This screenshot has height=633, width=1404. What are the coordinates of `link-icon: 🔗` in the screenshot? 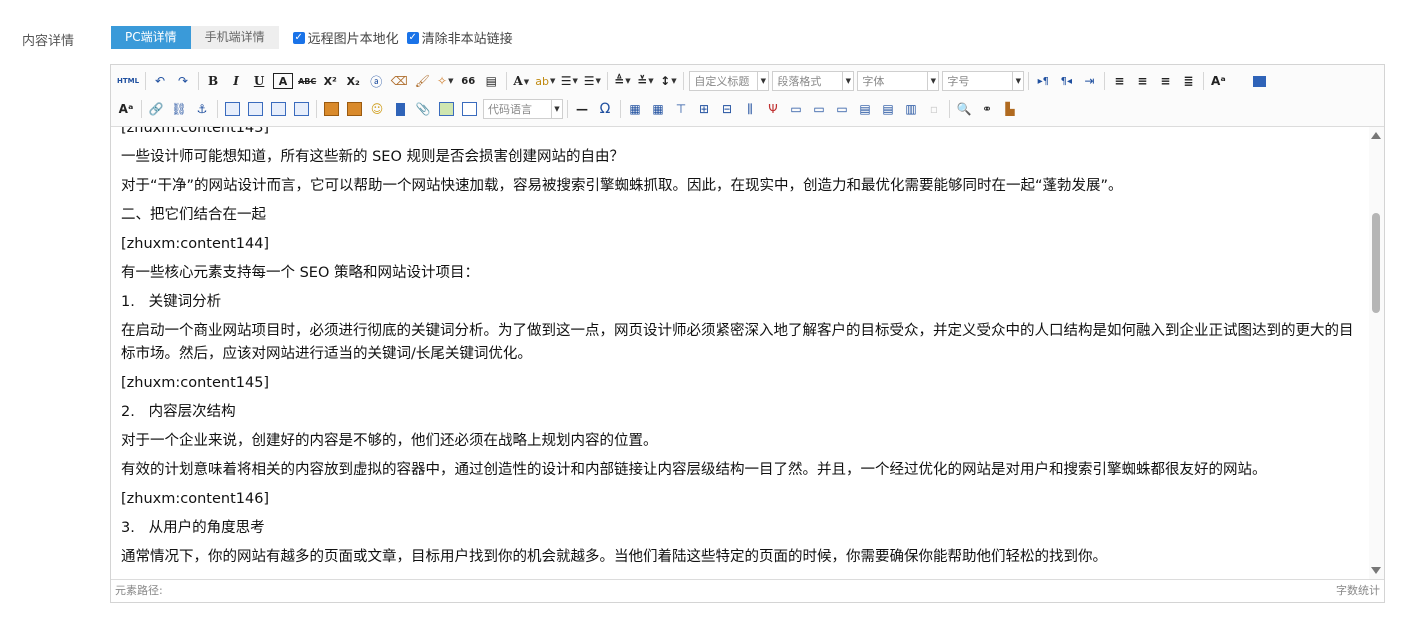 It's located at (156, 109).